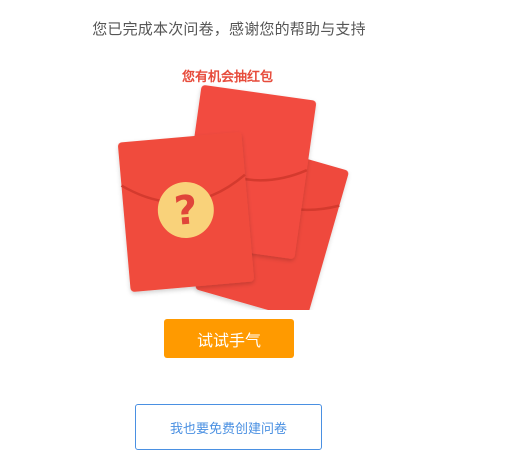 The image size is (515, 472). What do you see at coordinates (229, 29) in the screenshot?
I see `completion-message: 您已完成本次问卷，感谢您的帮助与支持` at bounding box center [229, 29].